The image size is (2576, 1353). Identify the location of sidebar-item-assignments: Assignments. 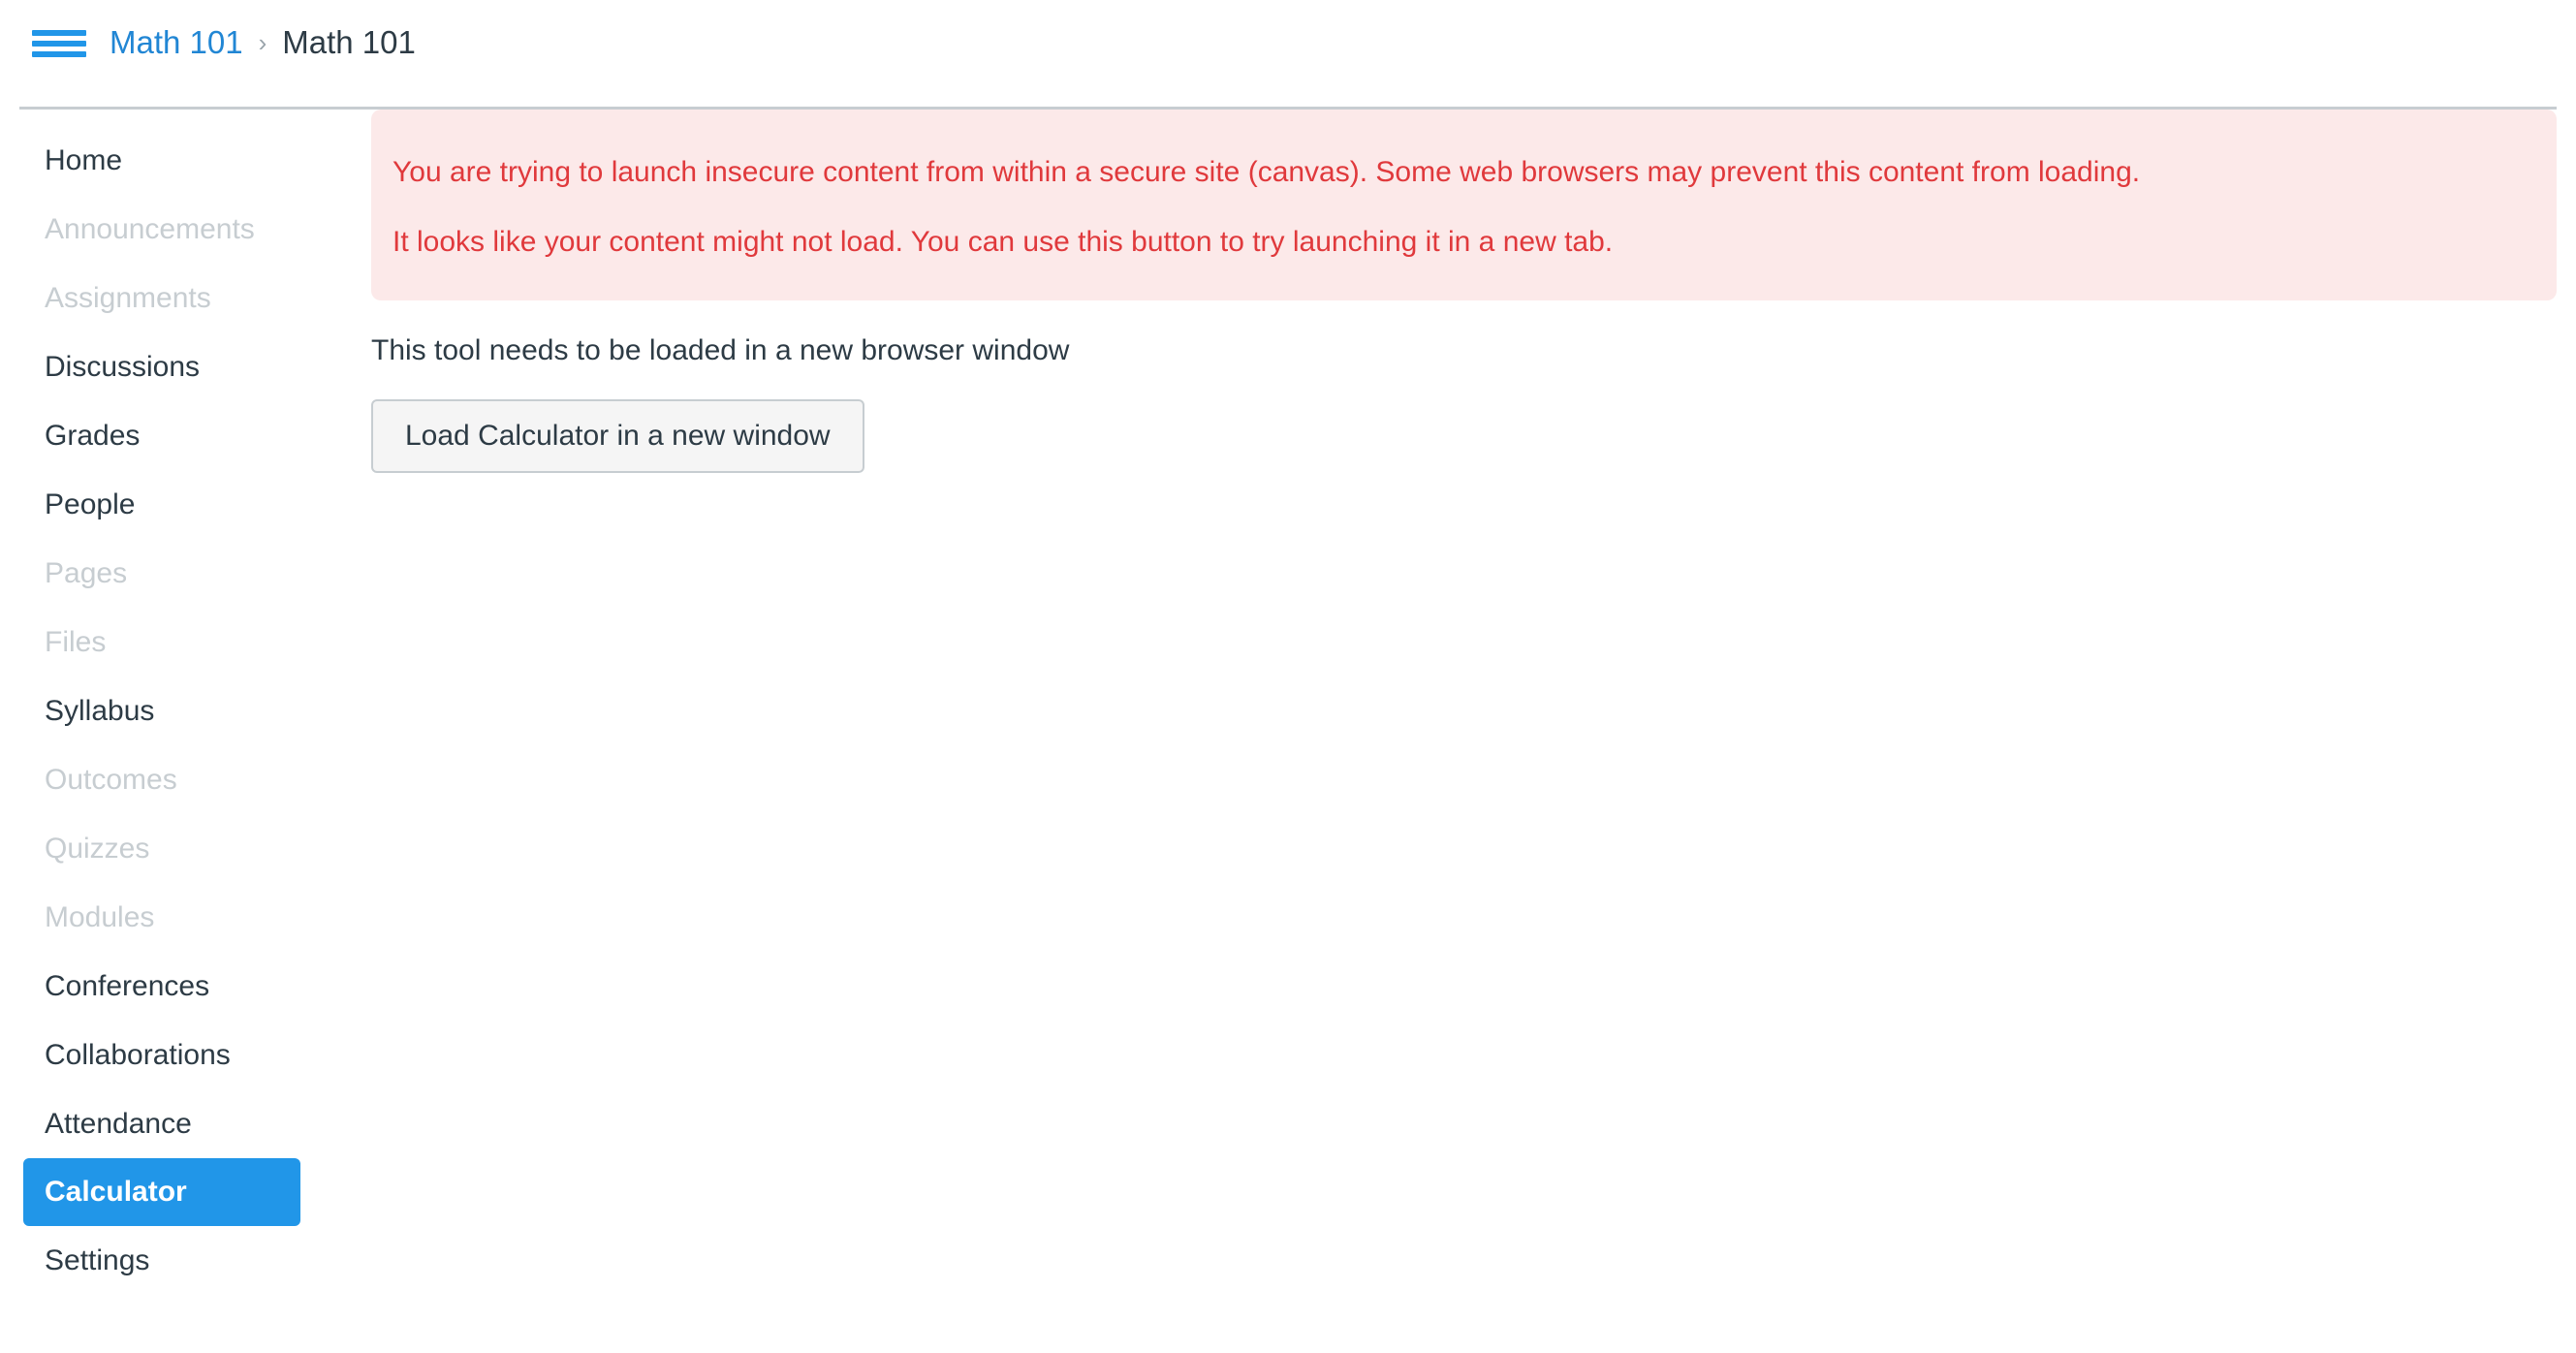
(128, 298).